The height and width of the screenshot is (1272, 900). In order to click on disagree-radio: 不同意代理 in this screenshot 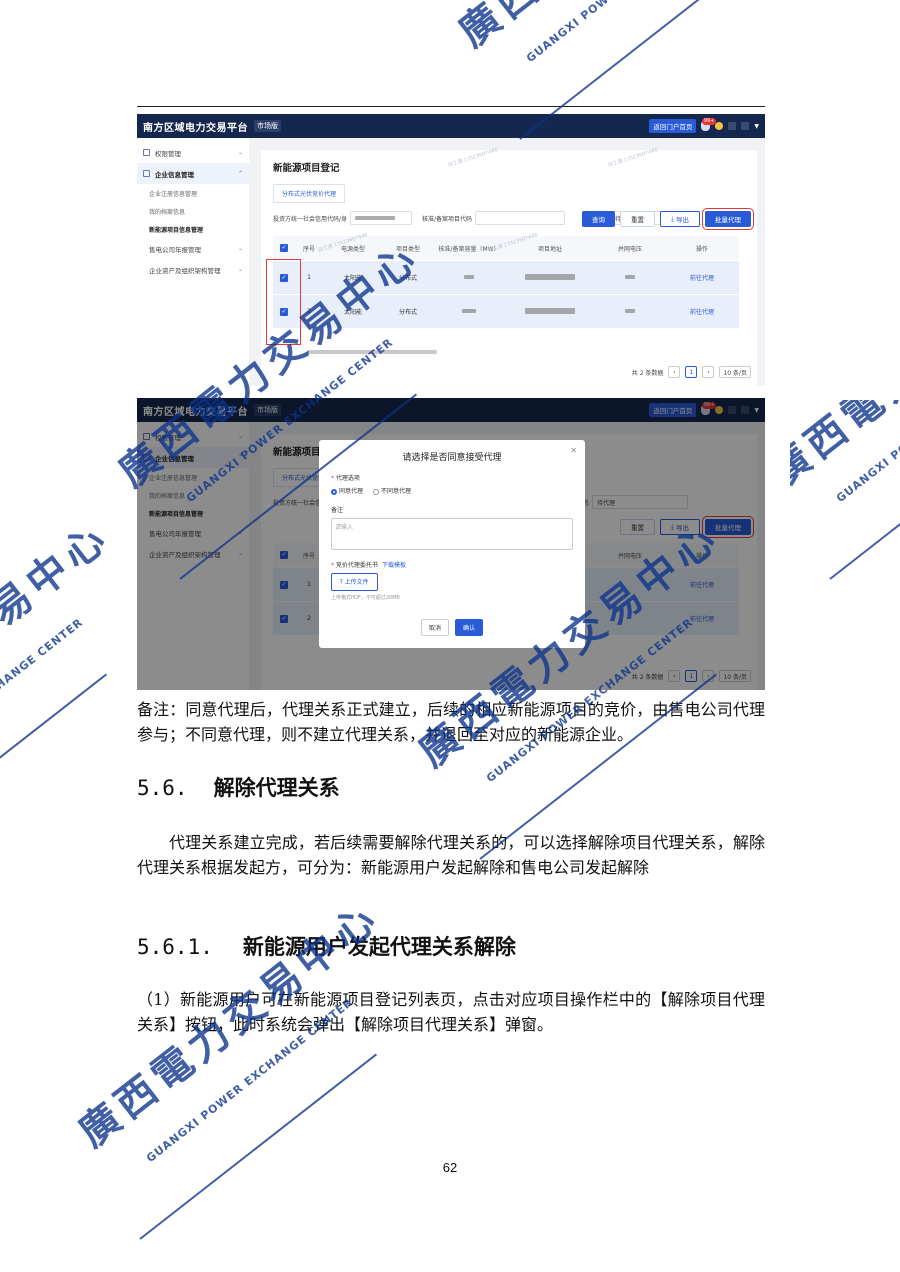, I will do `click(392, 490)`.